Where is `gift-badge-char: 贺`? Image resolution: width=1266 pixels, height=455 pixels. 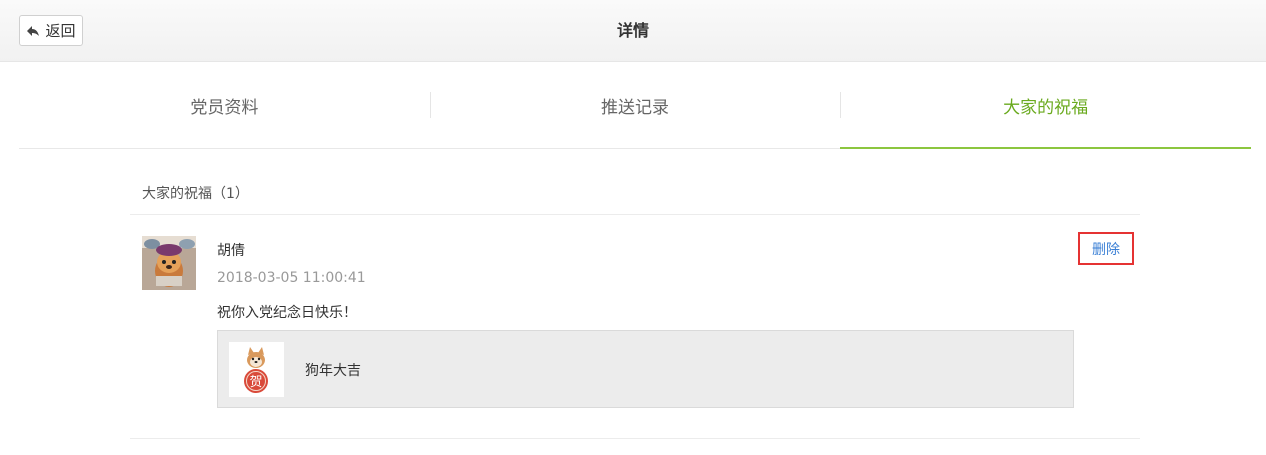
gift-badge-char: 贺 is located at coordinates (255, 382).